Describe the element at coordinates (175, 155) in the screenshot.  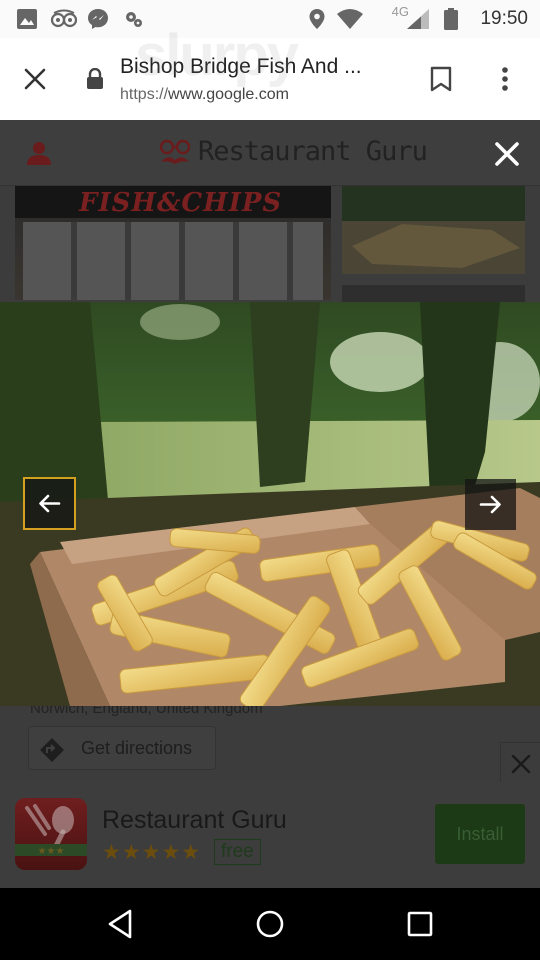
I see `restaurant-guru-logo-icon` at that location.